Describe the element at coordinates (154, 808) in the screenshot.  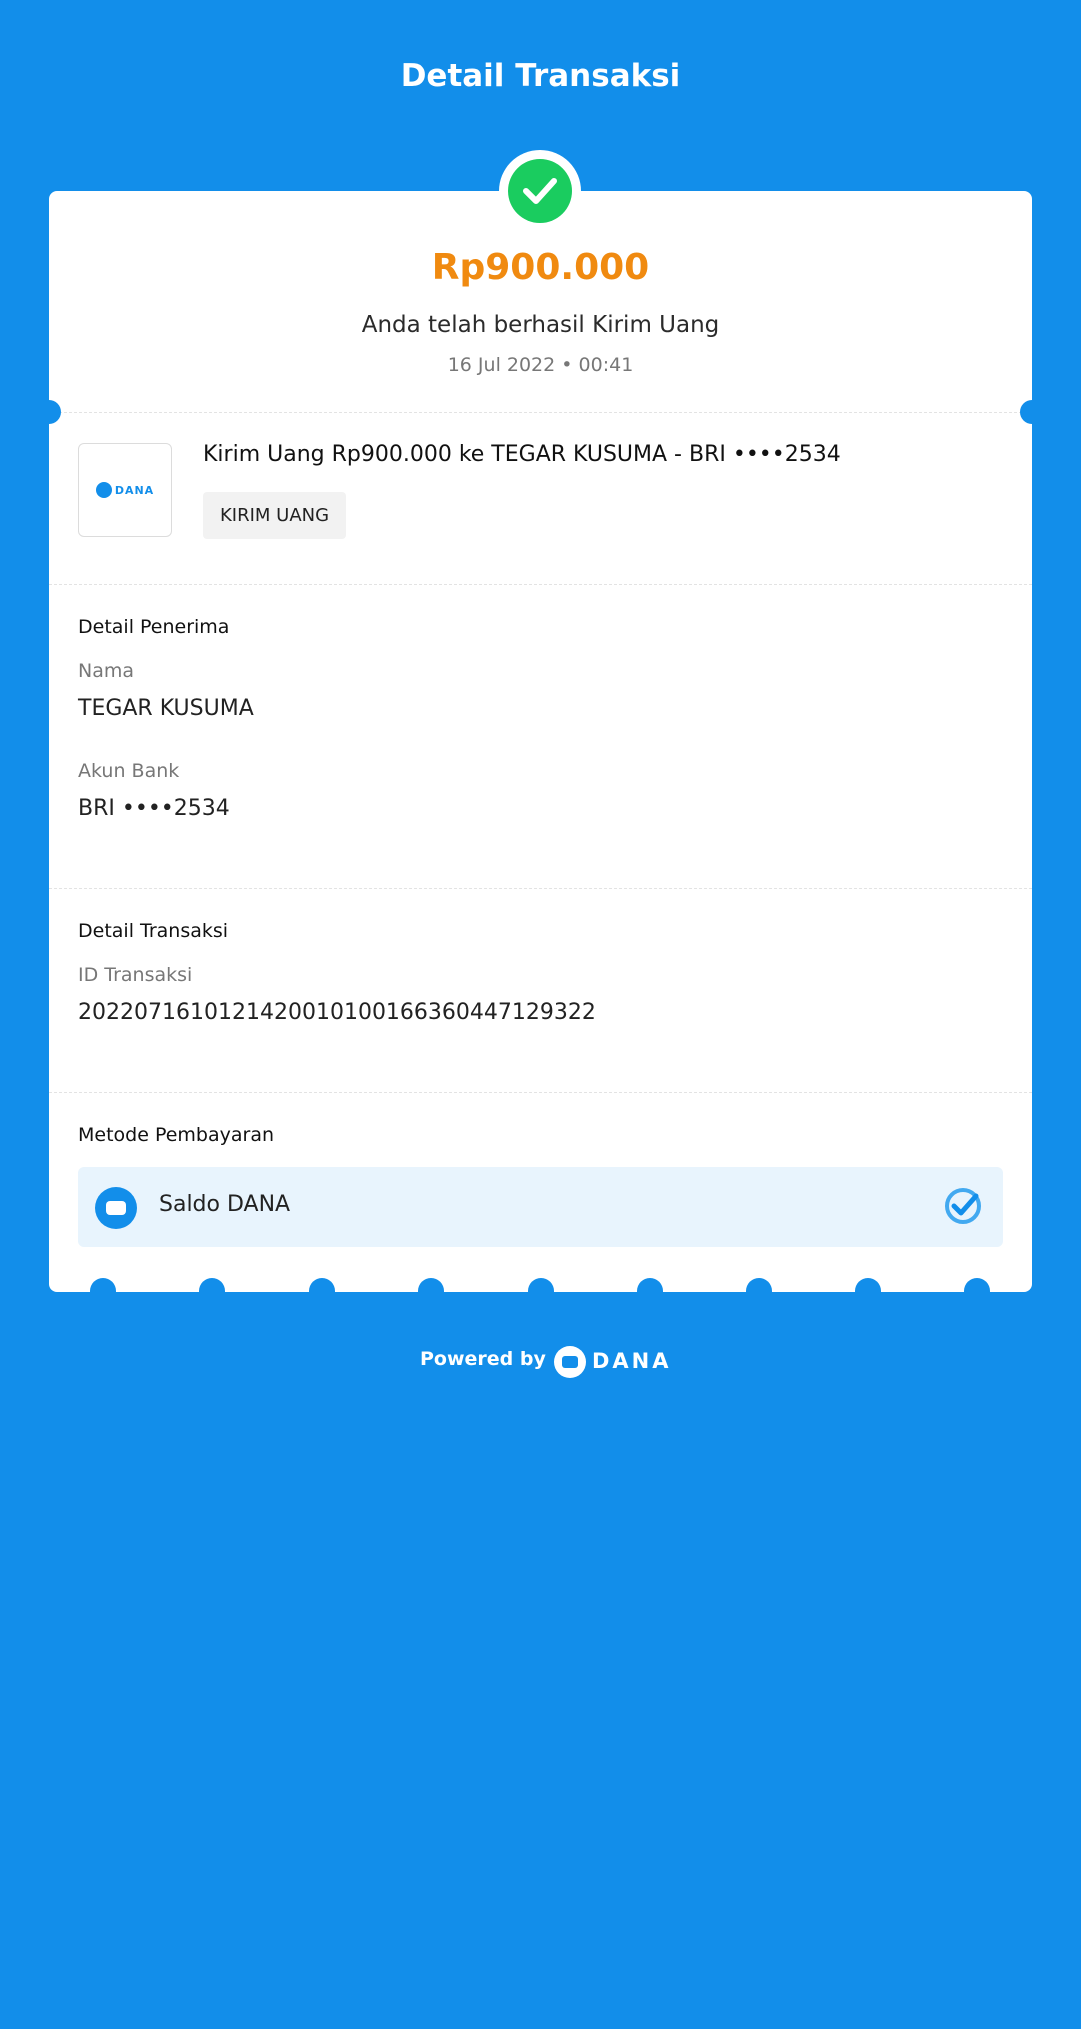
I see `recipient-bank-value: BRI ••••2534` at that location.